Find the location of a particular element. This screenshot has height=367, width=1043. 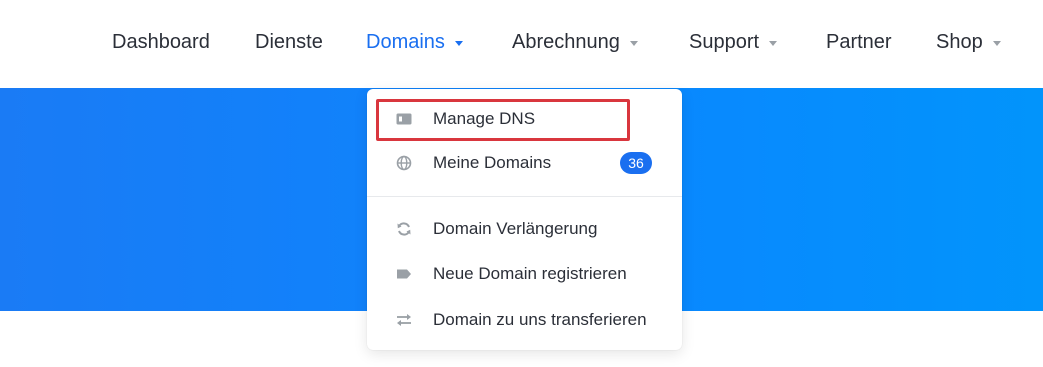

nav-item-shop: Shop is located at coordinates (968, 42).